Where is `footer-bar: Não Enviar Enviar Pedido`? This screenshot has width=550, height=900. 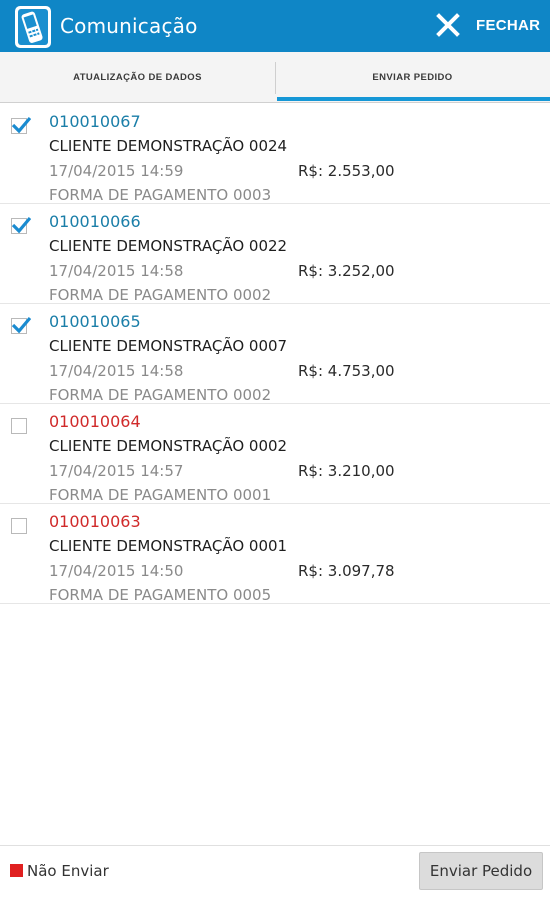
footer-bar: Não Enviar Enviar Pedido is located at coordinates (275, 872).